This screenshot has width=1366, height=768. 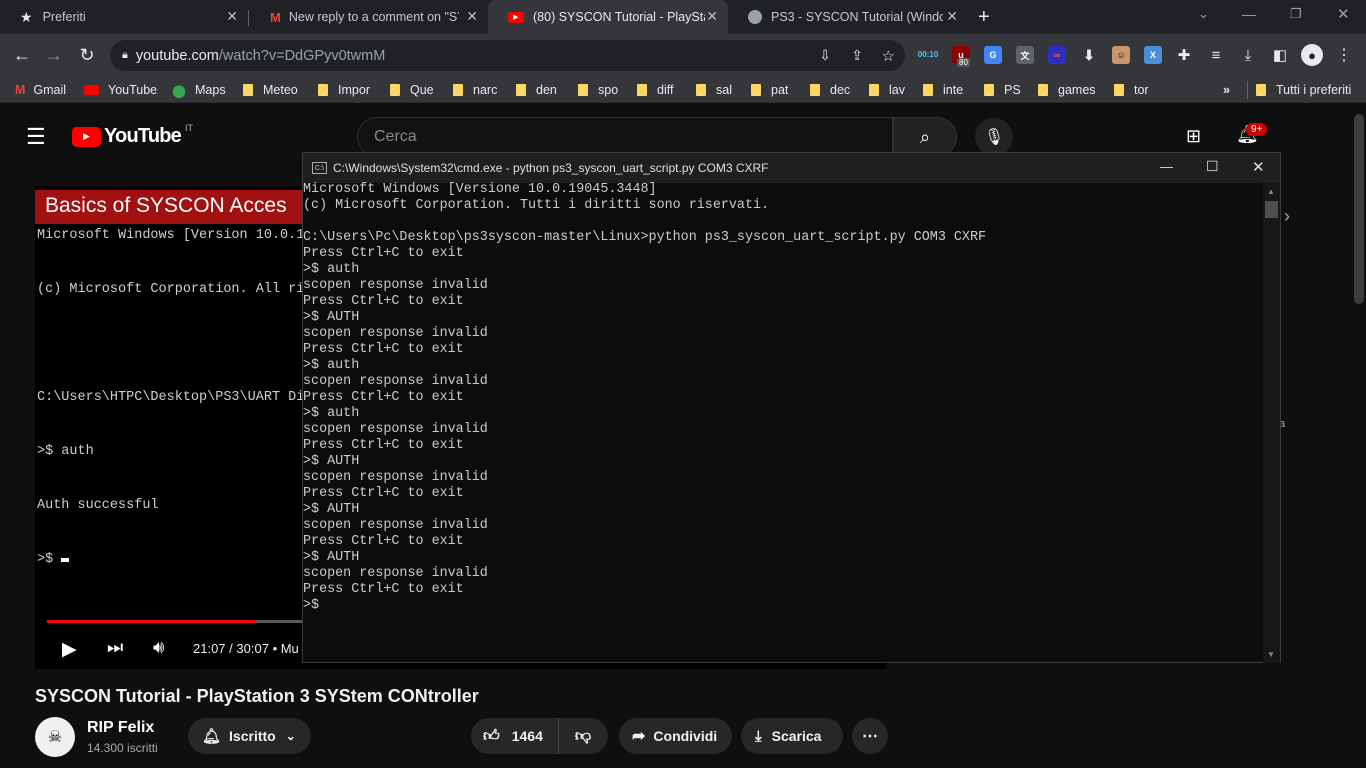 What do you see at coordinates (1166, 166) in the screenshot?
I see `cmd-minimize-icon: —` at bounding box center [1166, 166].